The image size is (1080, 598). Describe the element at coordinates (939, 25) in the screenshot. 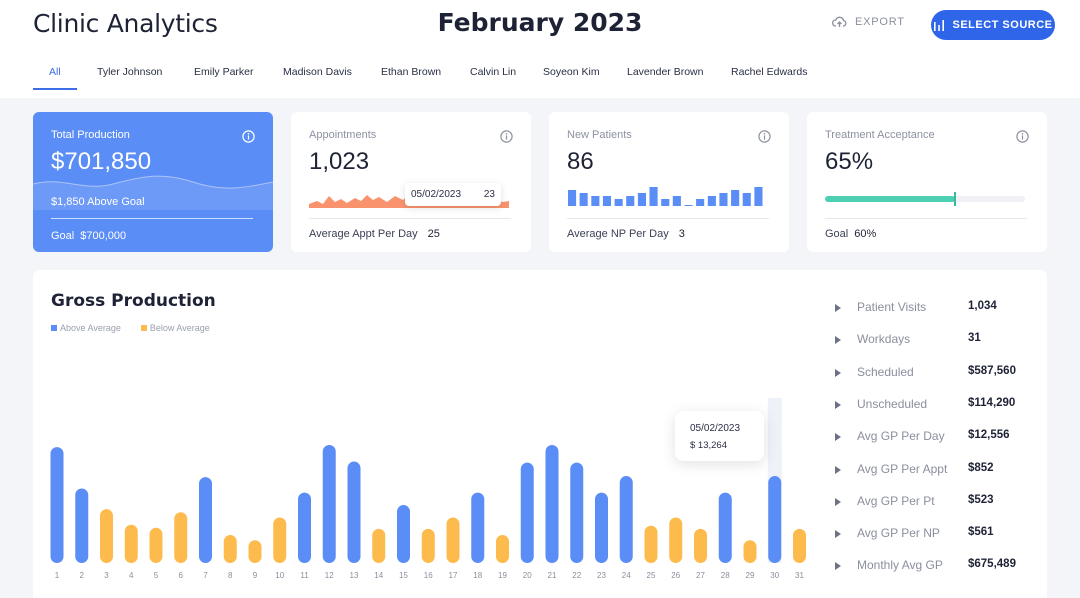

I see `bar-chart-icon` at that location.